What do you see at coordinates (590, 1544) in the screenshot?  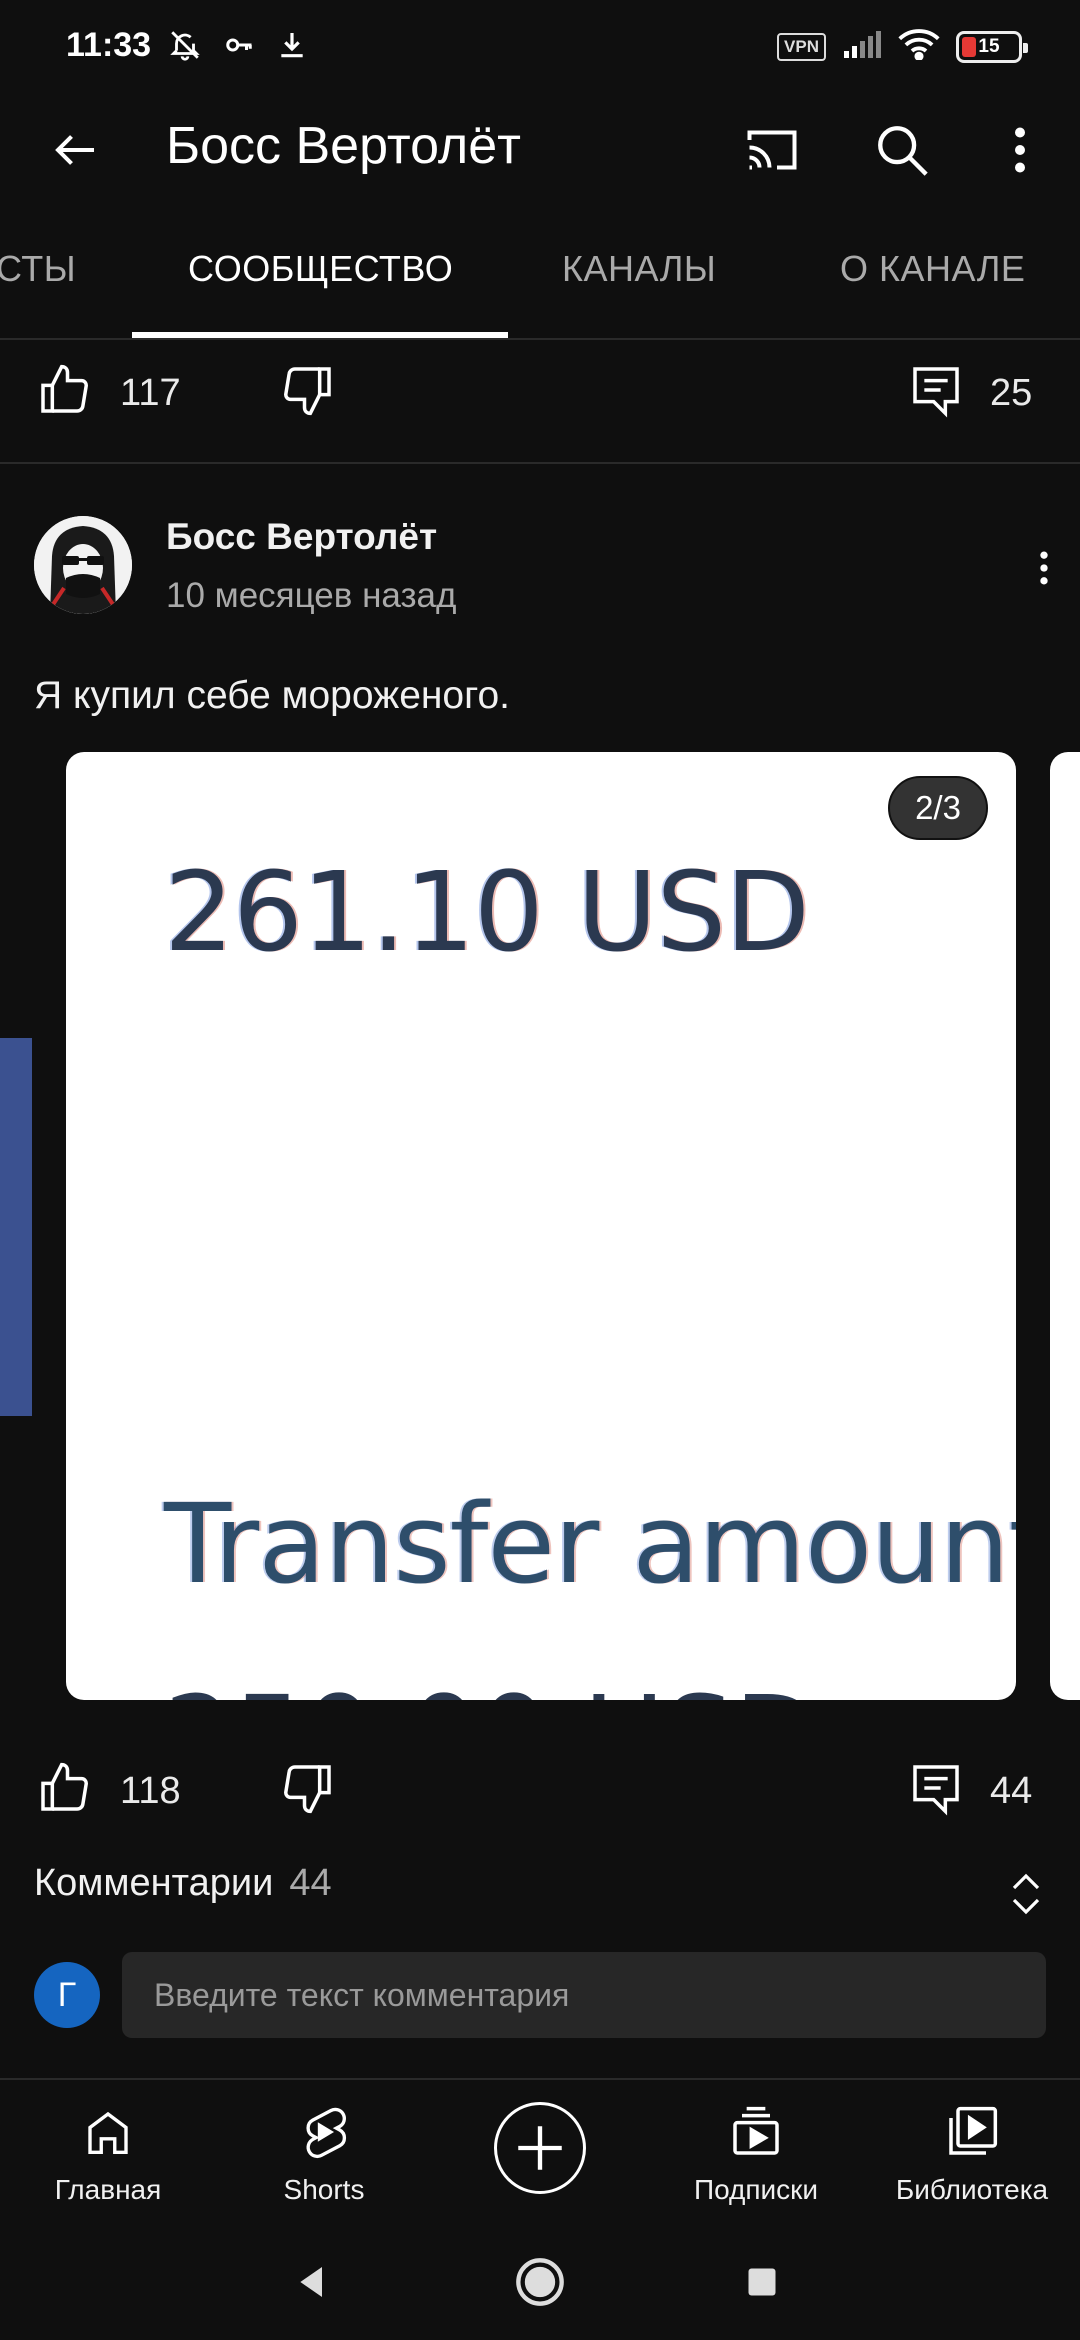 I see `image-transfer-text: Transfer amount` at bounding box center [590, 1544].